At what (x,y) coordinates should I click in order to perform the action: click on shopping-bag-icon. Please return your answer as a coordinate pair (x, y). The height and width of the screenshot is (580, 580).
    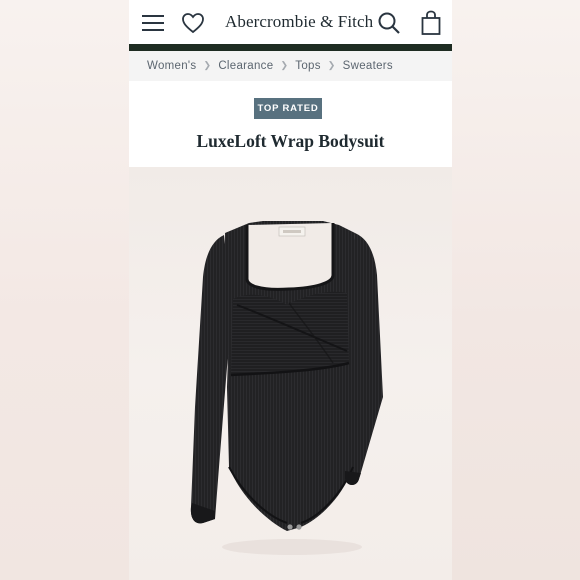
    Looking at the image, I should click on (431, 23).